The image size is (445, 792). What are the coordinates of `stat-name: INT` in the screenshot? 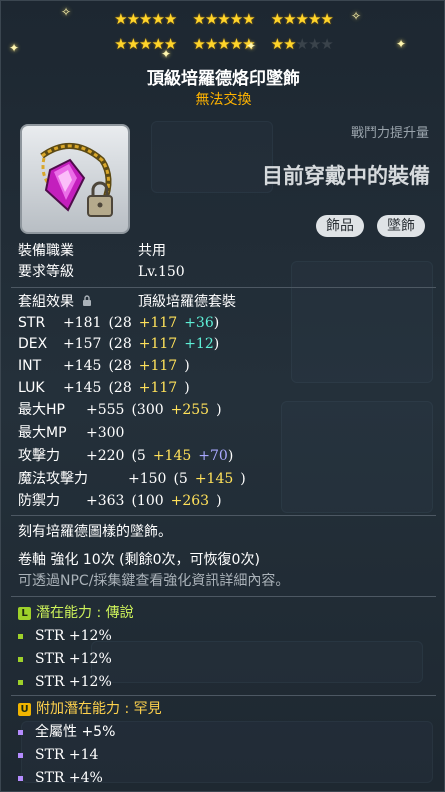 It's located at (30, 366).